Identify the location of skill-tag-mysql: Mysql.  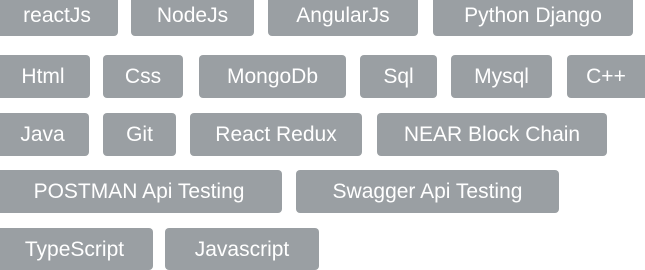
(501, 76).